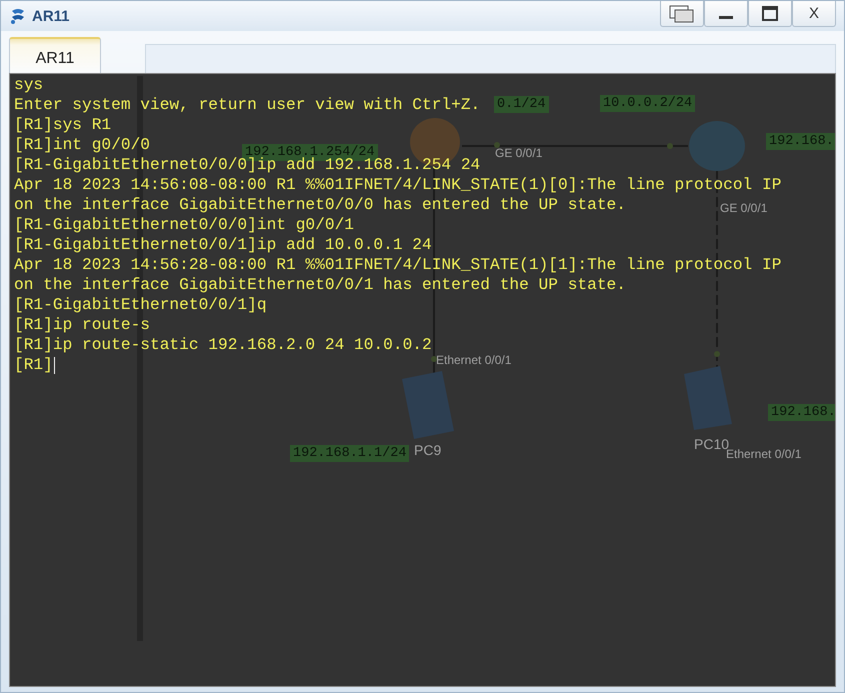 This screenshot has width=845, height=693. Describe the element at coordinates (648, 103) in the screenshot. I see `address-label: 10.0.0.2/24` at that location.